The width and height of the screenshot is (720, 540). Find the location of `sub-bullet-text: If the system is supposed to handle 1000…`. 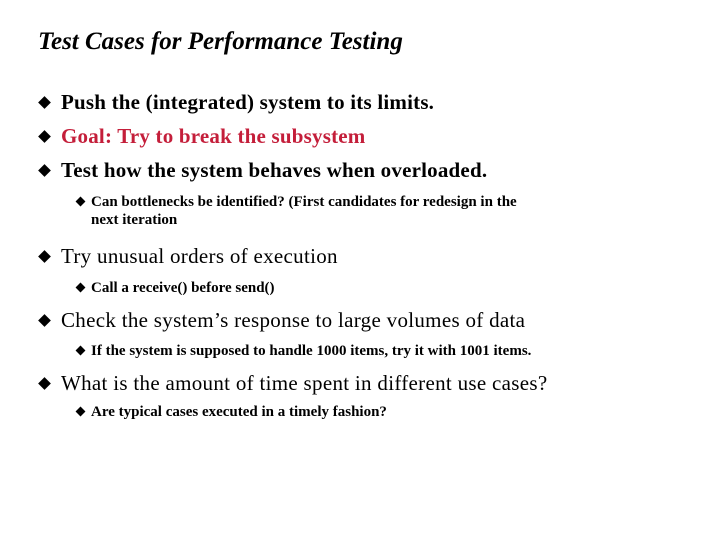

sub-bullet-text: If the system is supposed to handle 1000… is located at coordinates (311, 351).